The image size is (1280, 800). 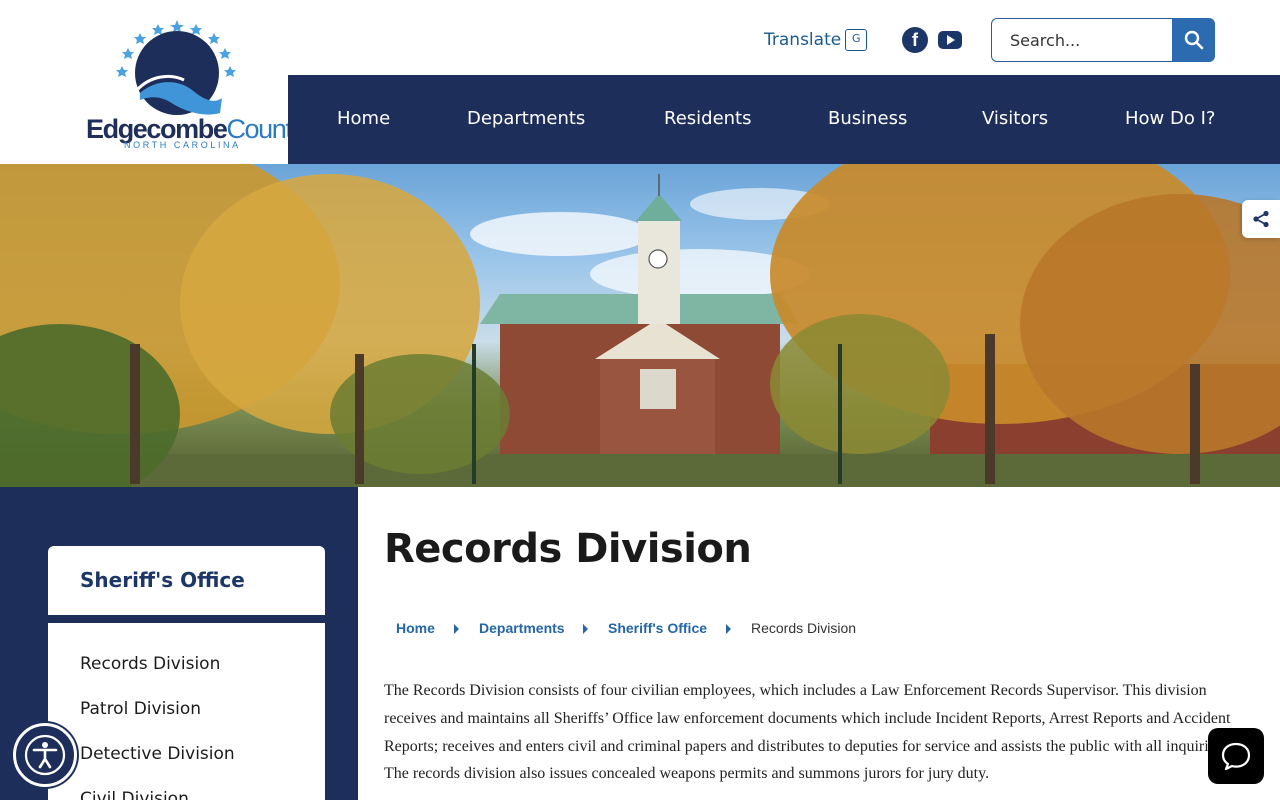 I want to click on chat-bubble-icon, so click(x=1236, y=756).